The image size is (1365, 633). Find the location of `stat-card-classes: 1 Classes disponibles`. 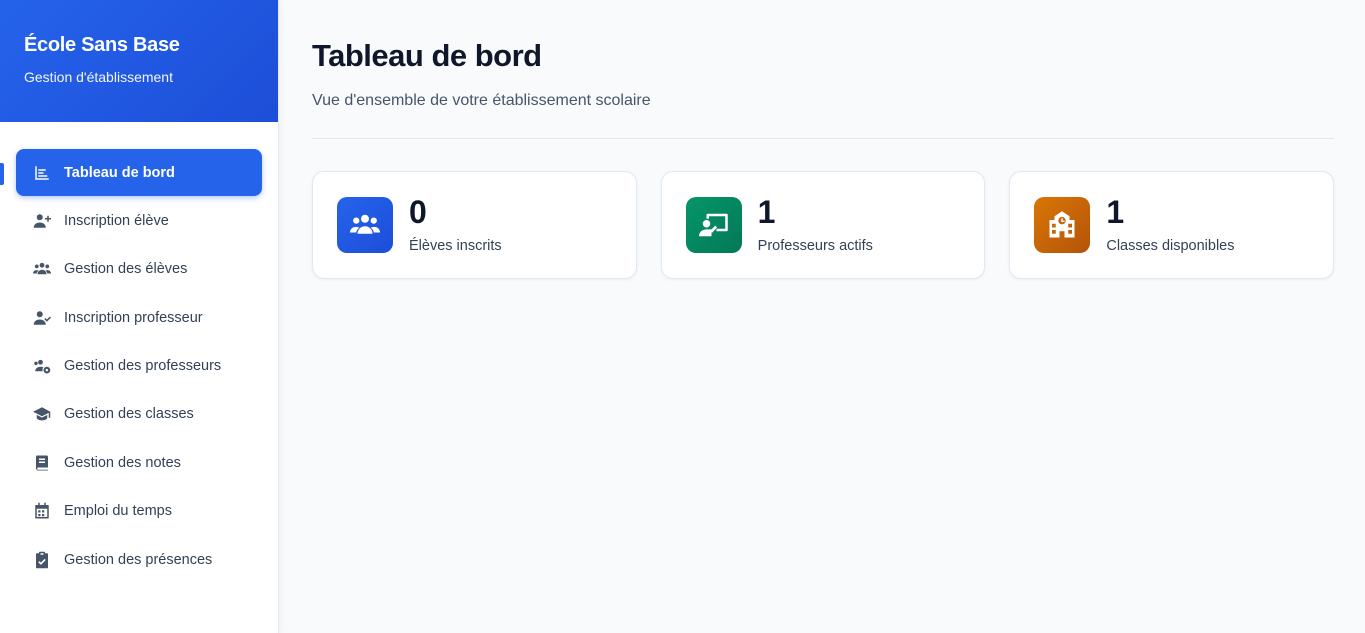

stat-card-classes: 1 Classes disponibles is located at coordinates (1172, 225).